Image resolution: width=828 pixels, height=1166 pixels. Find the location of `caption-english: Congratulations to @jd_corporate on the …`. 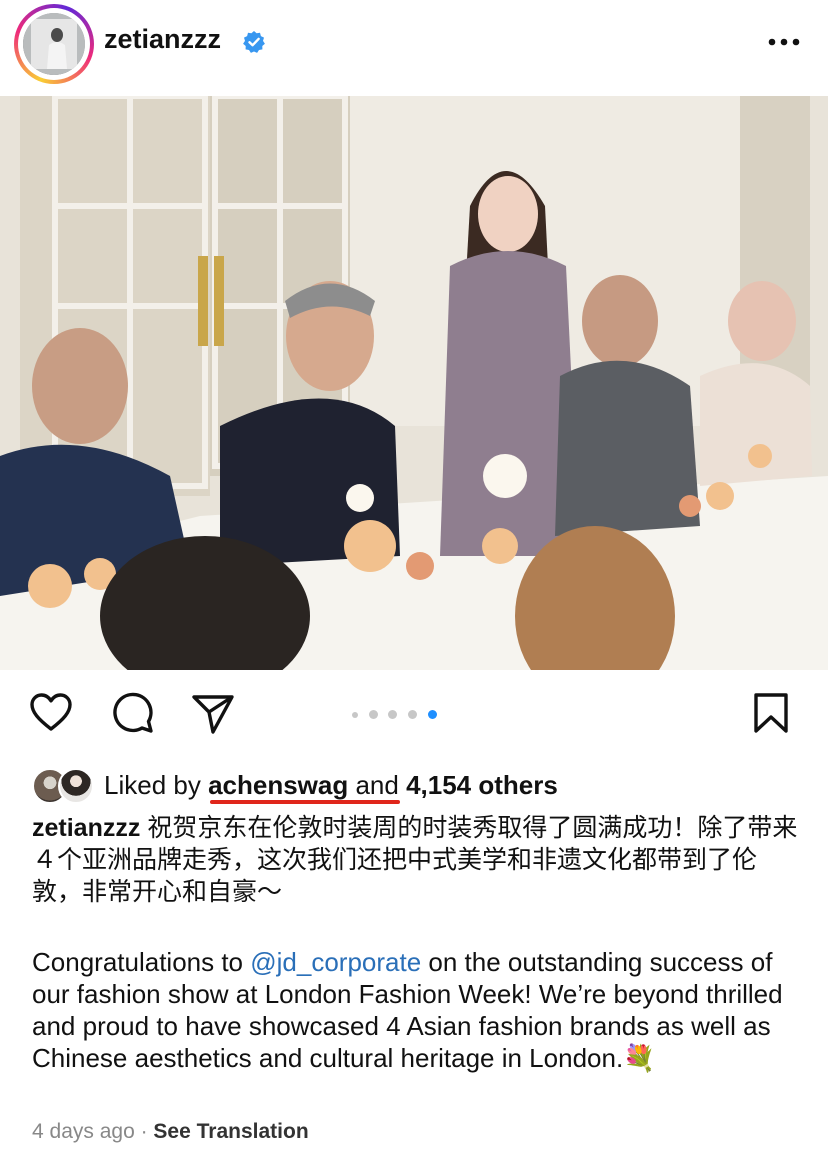

caption-english: Congratulations to @jd_corporate on the … is located at coordinates (422, 1010).